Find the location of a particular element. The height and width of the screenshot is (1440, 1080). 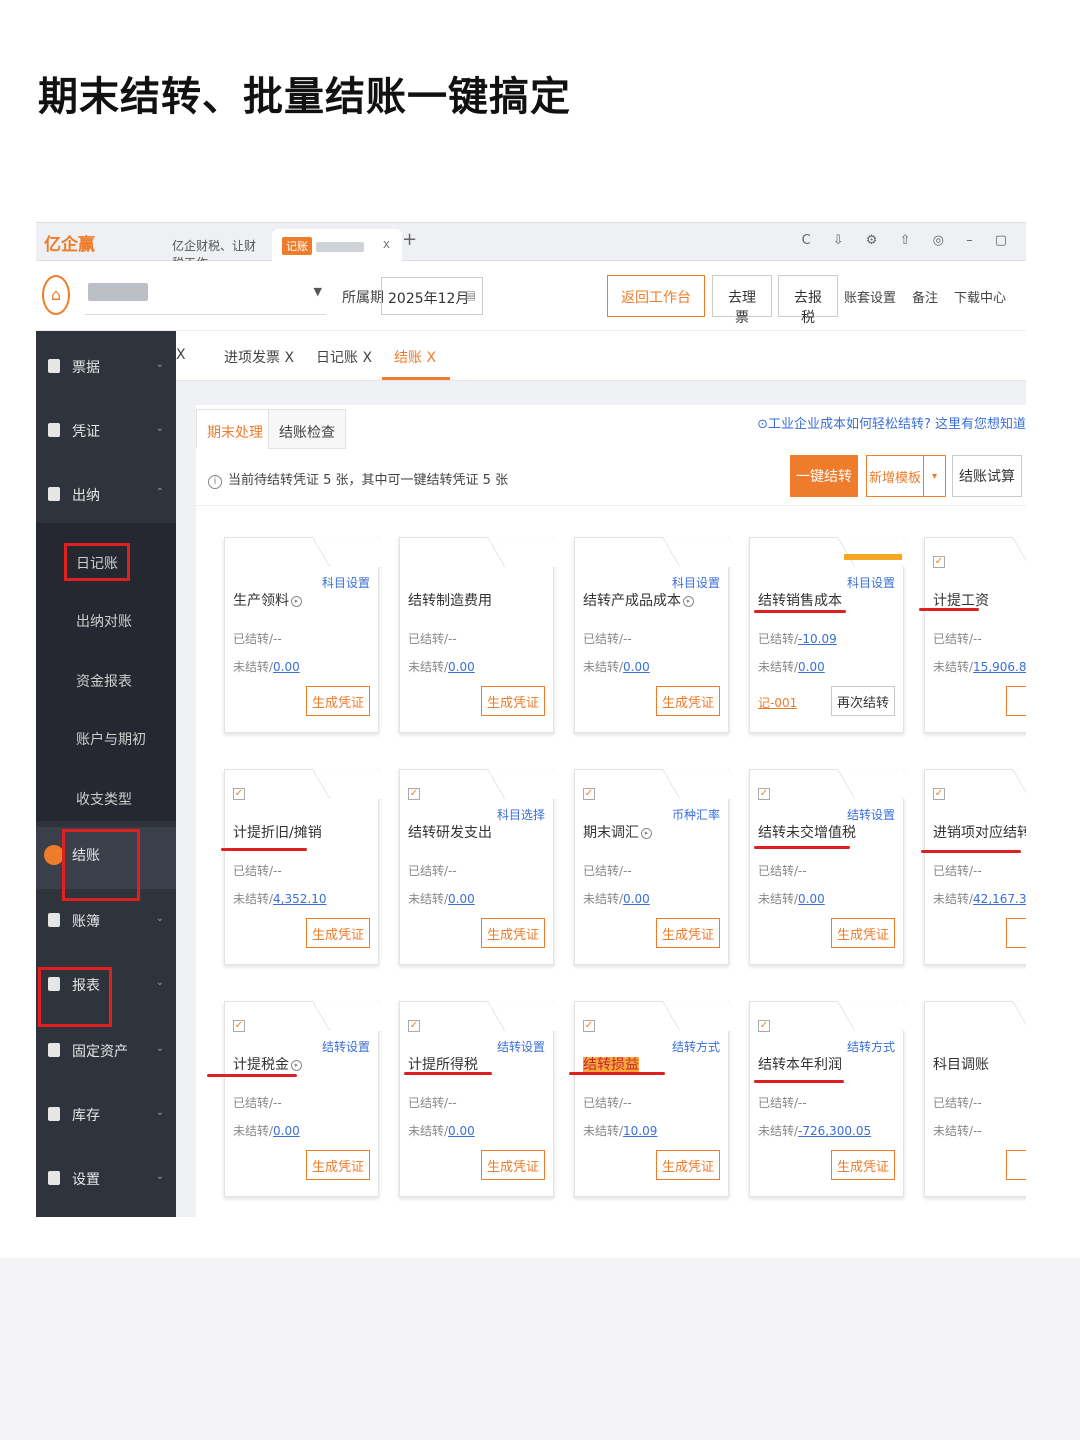

sidebar-item-cashier: 出纳 ⌃ is located at coordinates (106, 495).